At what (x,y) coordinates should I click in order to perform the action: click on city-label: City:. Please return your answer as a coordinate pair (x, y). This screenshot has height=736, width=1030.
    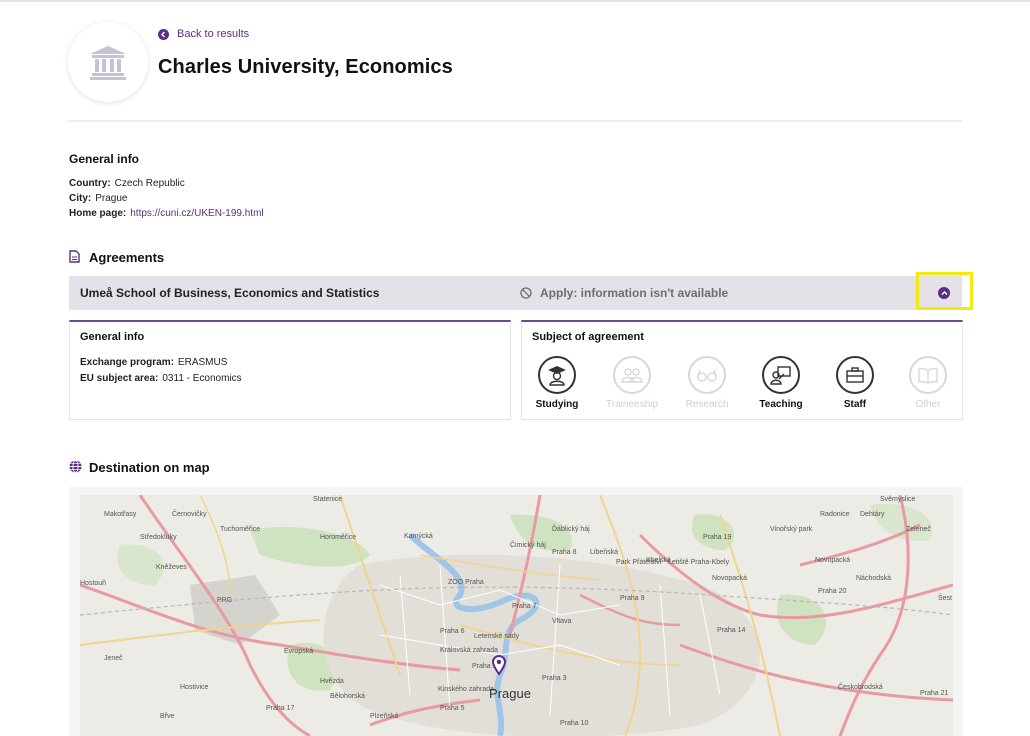
    Looking at the image, I should click on (80, 198).